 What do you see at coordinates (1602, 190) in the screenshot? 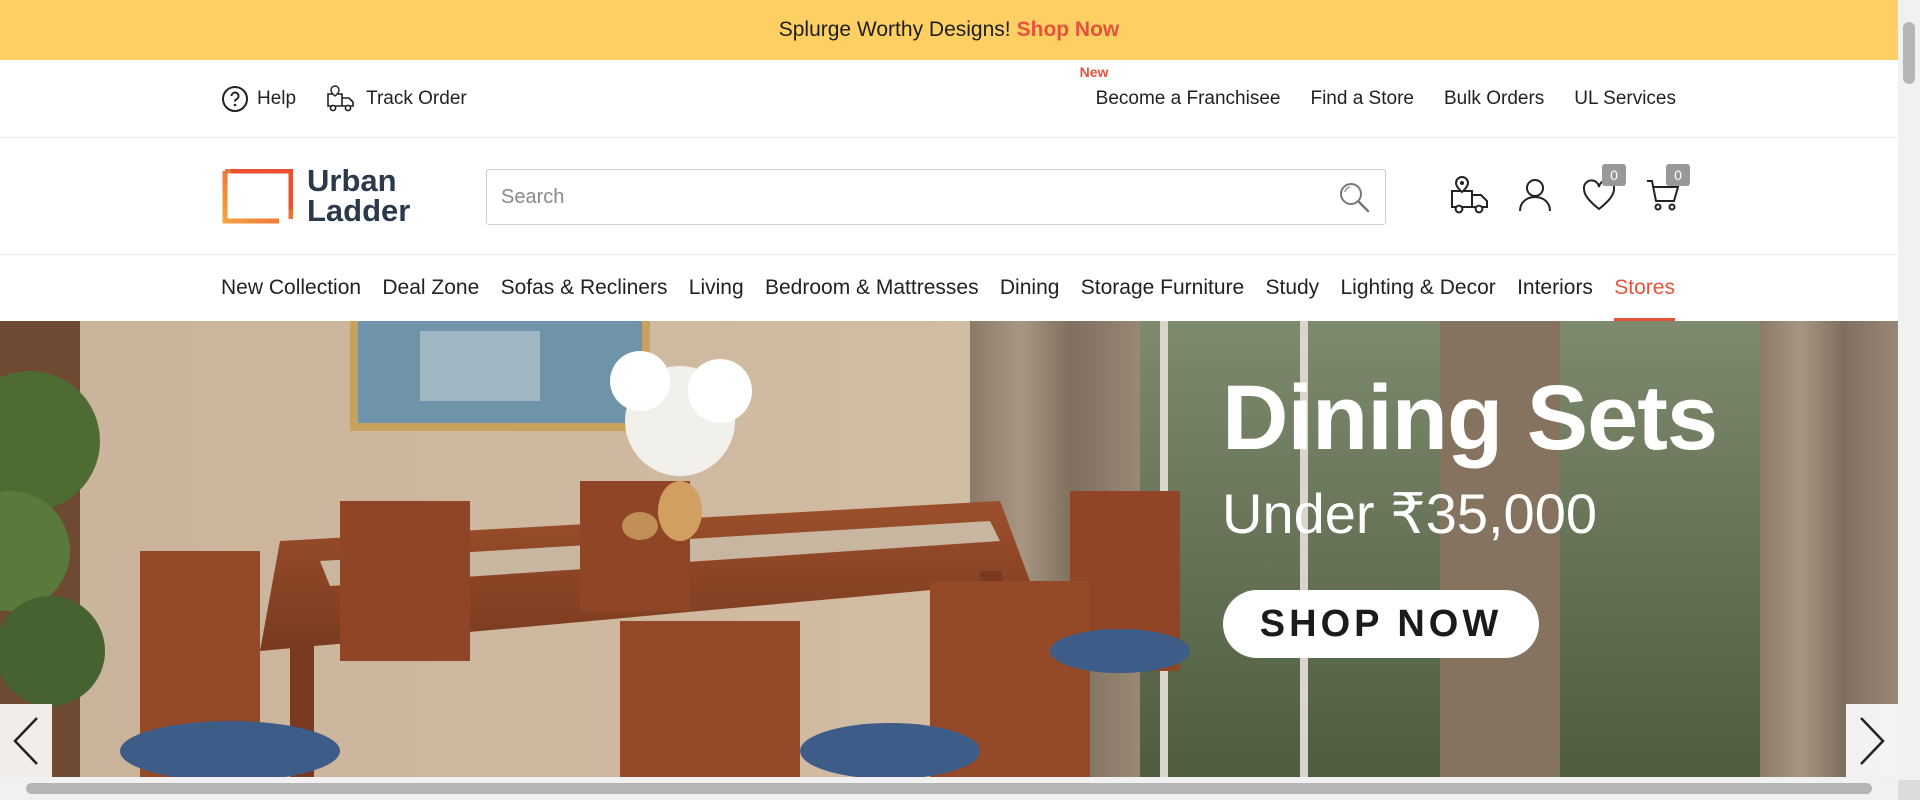
I see `wishlist-button: 0` at bounding box center [1602, 190].